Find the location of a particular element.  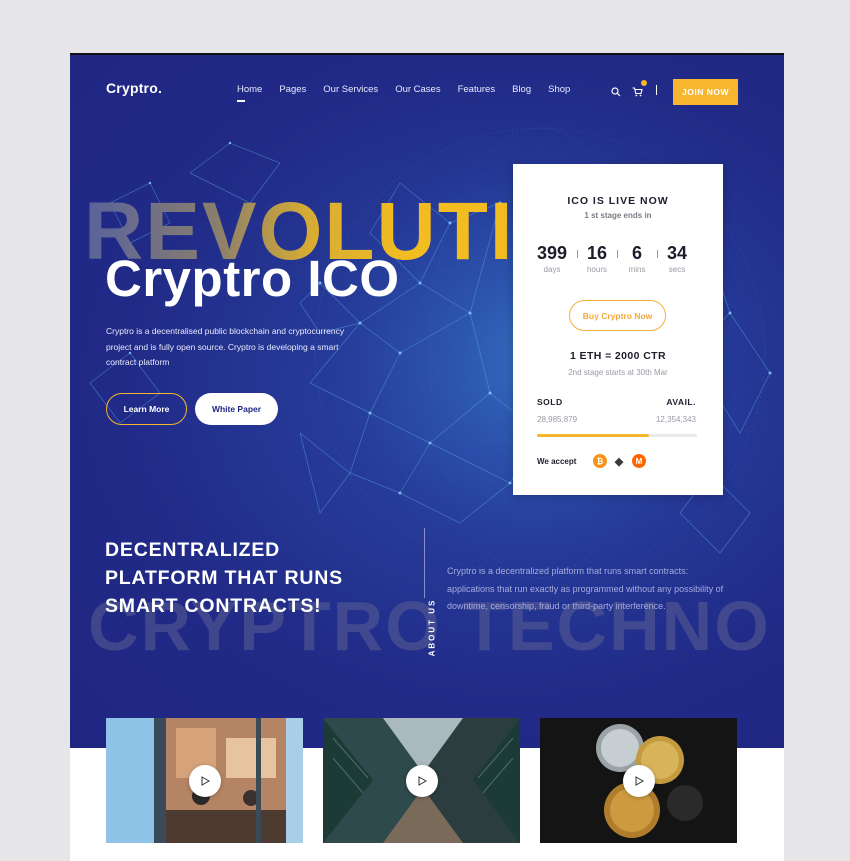

brand-logo: Cryptro. is located at coordinates (134, 88).